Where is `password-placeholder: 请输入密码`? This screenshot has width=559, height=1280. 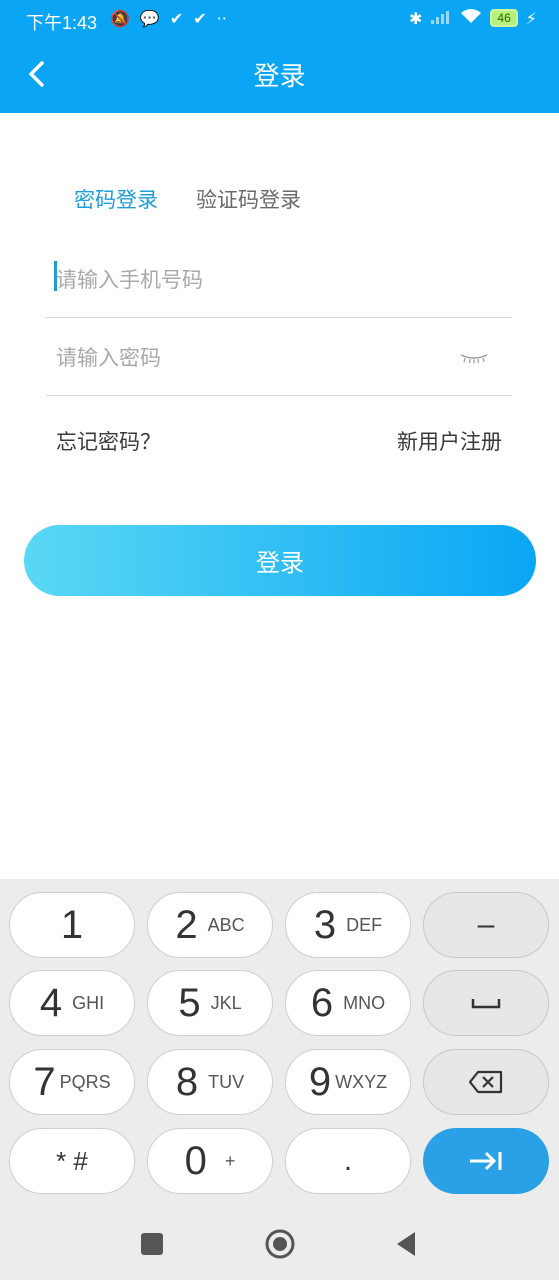 password-placeholder: 请输入密码 is located at coordinates (108, 358).